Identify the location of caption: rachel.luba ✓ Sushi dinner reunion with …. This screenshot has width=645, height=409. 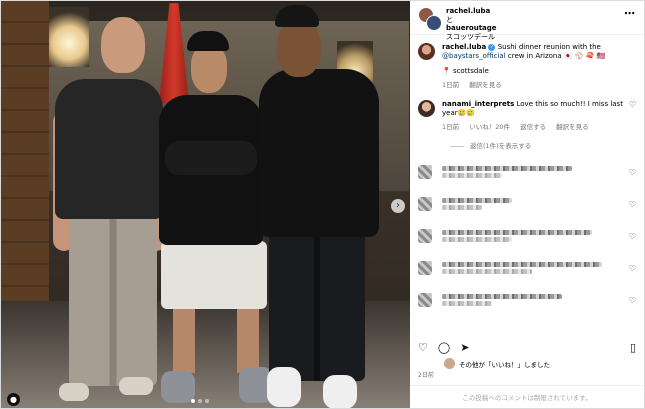
(527, 62).